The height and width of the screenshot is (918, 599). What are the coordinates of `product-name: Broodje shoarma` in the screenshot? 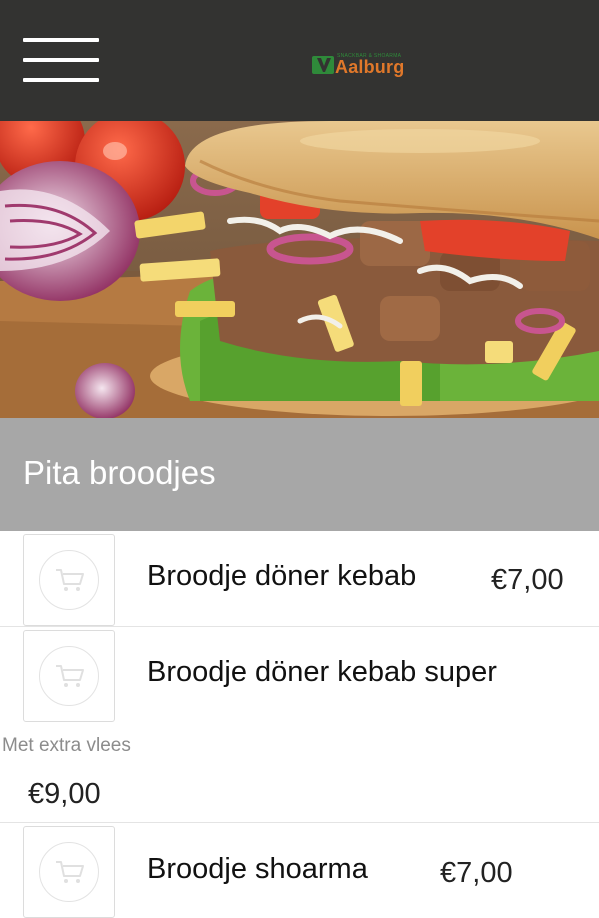 It's located at (257, 869).